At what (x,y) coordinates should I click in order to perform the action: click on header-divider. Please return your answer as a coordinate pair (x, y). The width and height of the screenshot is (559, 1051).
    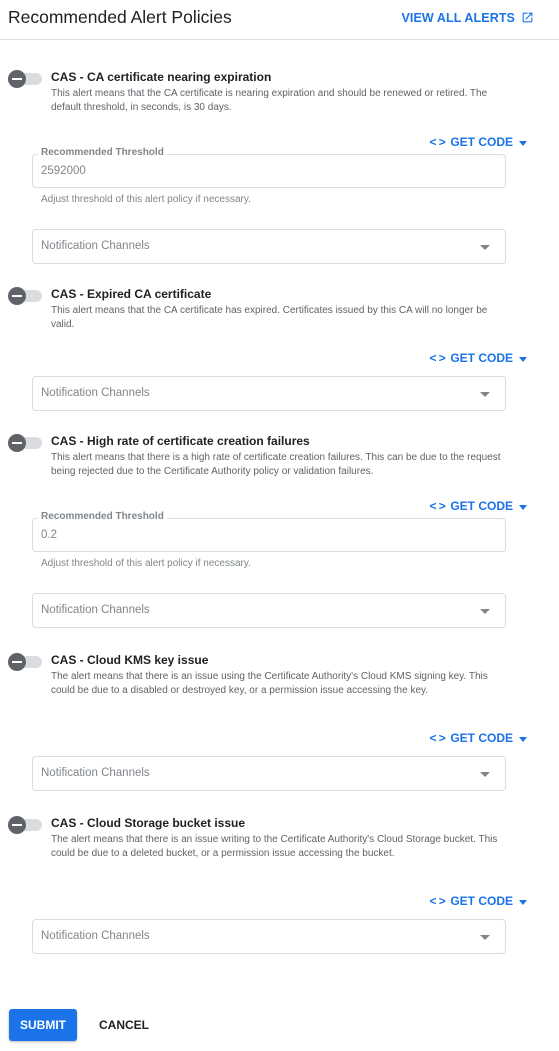
    Looking at the image, I should click on (279, 39).